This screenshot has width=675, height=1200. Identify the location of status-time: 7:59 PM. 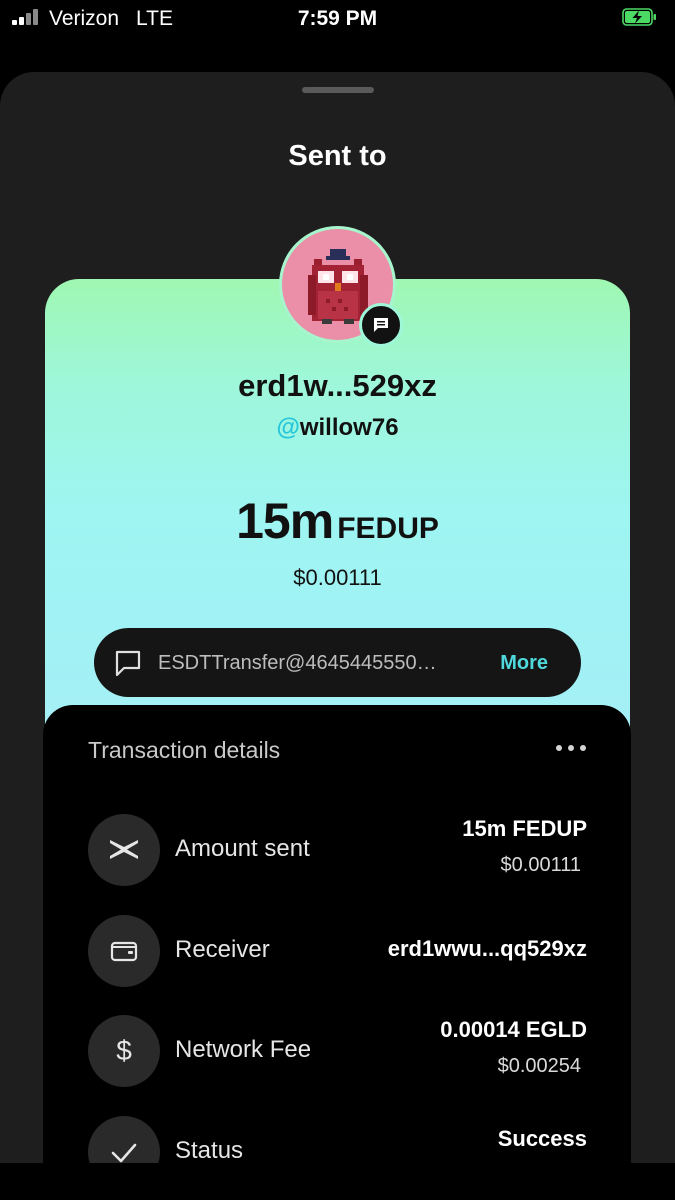
(337, 18).